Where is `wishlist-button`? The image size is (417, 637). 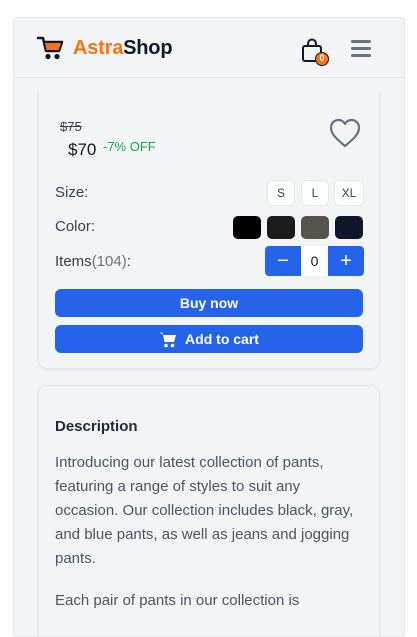
wishlist-button is located at coordinates (345, 133).